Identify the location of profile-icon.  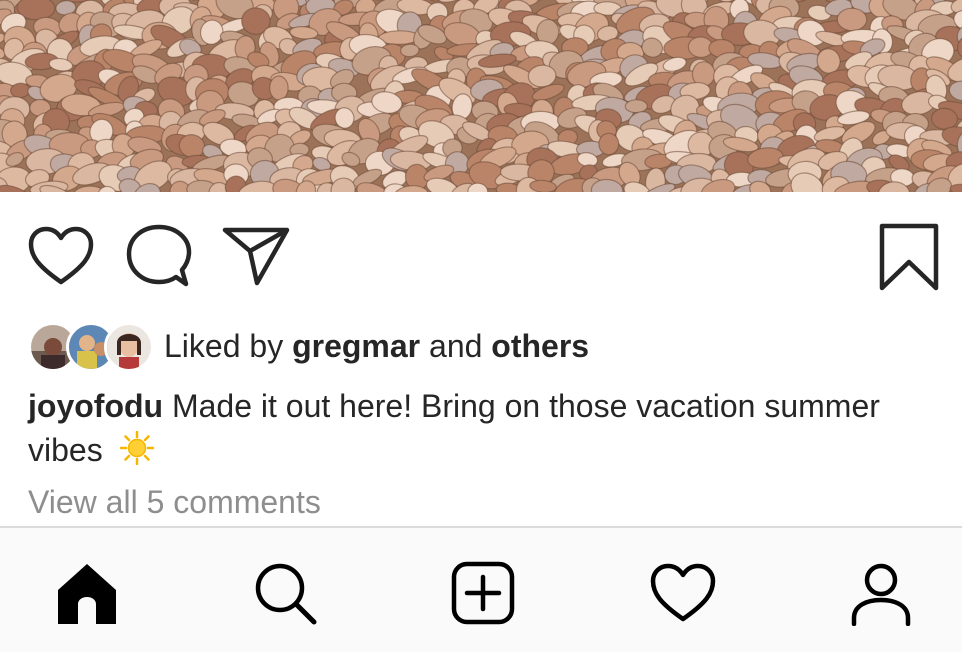
(881, 594).